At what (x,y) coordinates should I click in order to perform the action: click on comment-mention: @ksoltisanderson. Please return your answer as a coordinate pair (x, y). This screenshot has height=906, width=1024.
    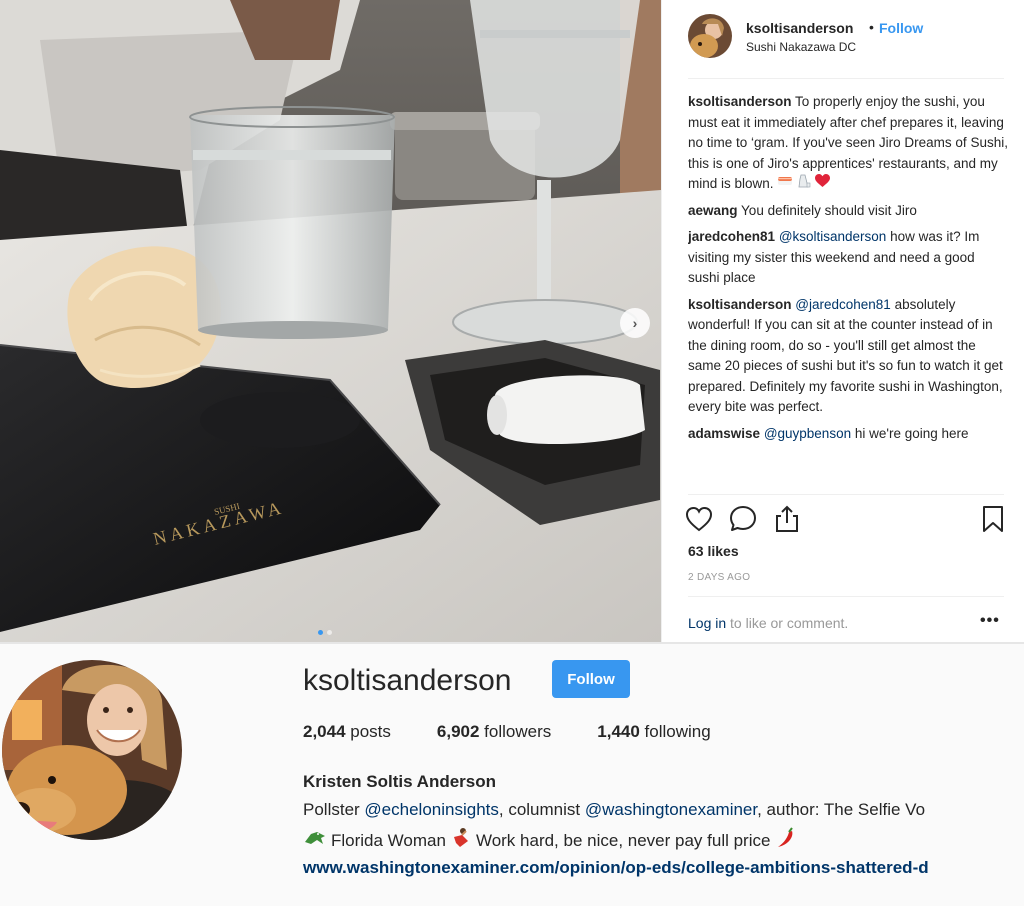
    Looking at the image, I should click on (833, 236).